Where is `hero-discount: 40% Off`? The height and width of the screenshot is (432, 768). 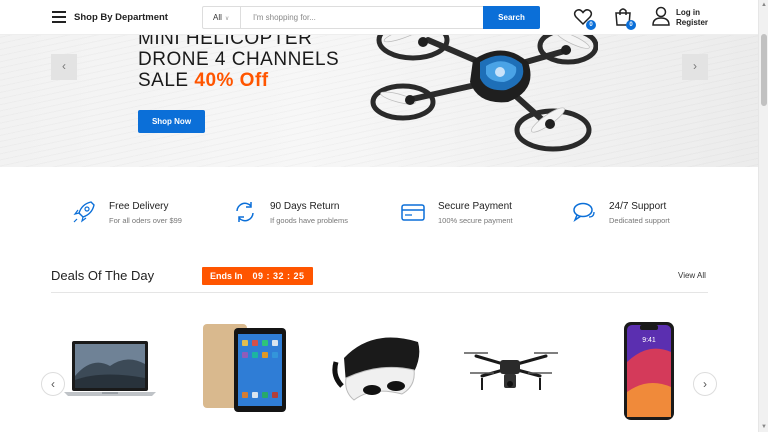 hero-discount: 40% Off is located at coordinates (231, 80).